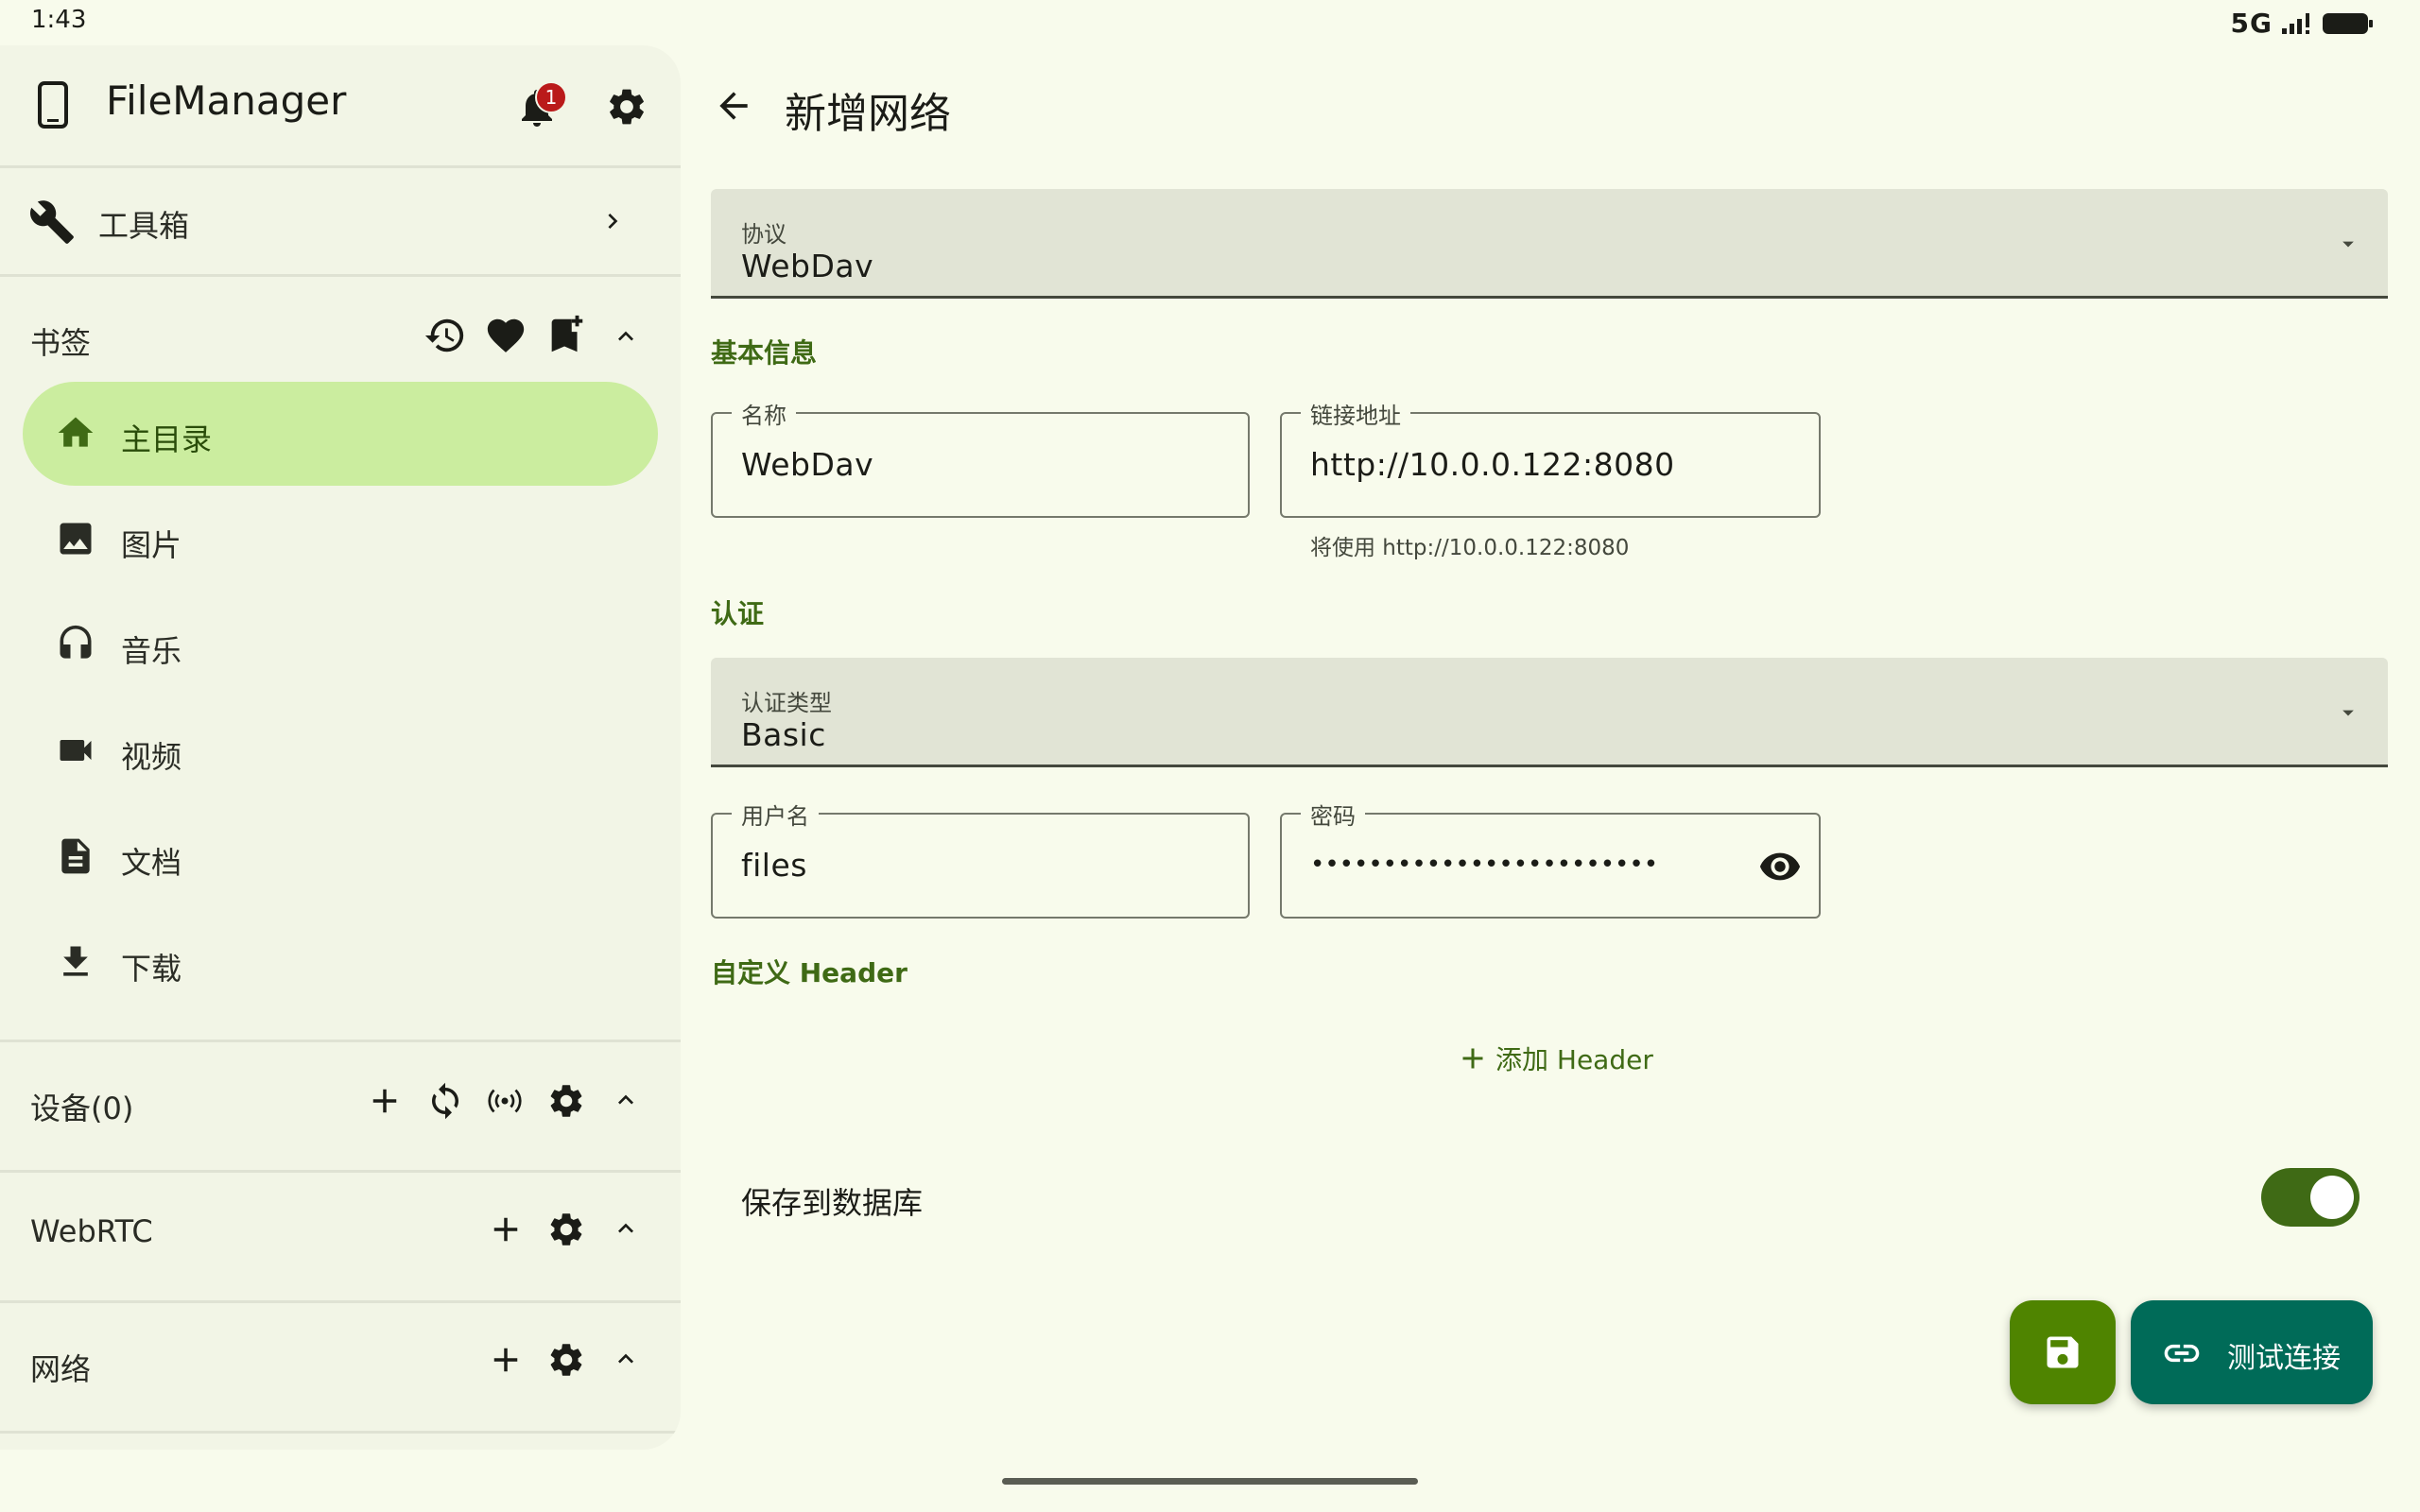  I want to click on auth-title: 认证, so click(738, 613).